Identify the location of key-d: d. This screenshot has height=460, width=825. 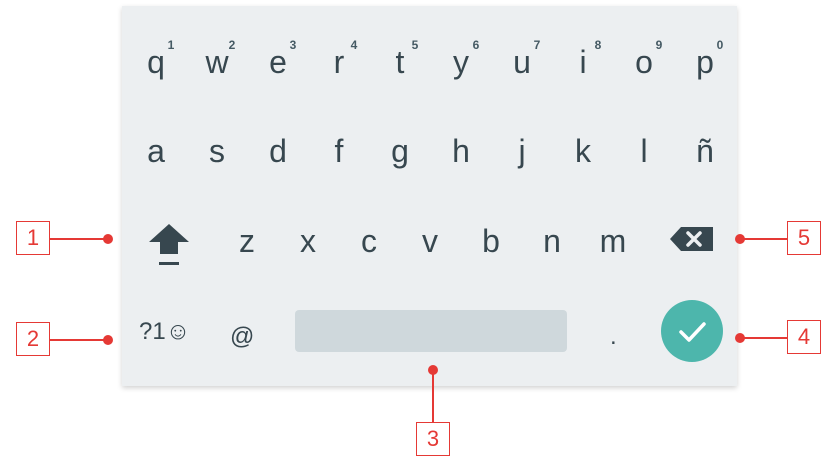
(278, 151).